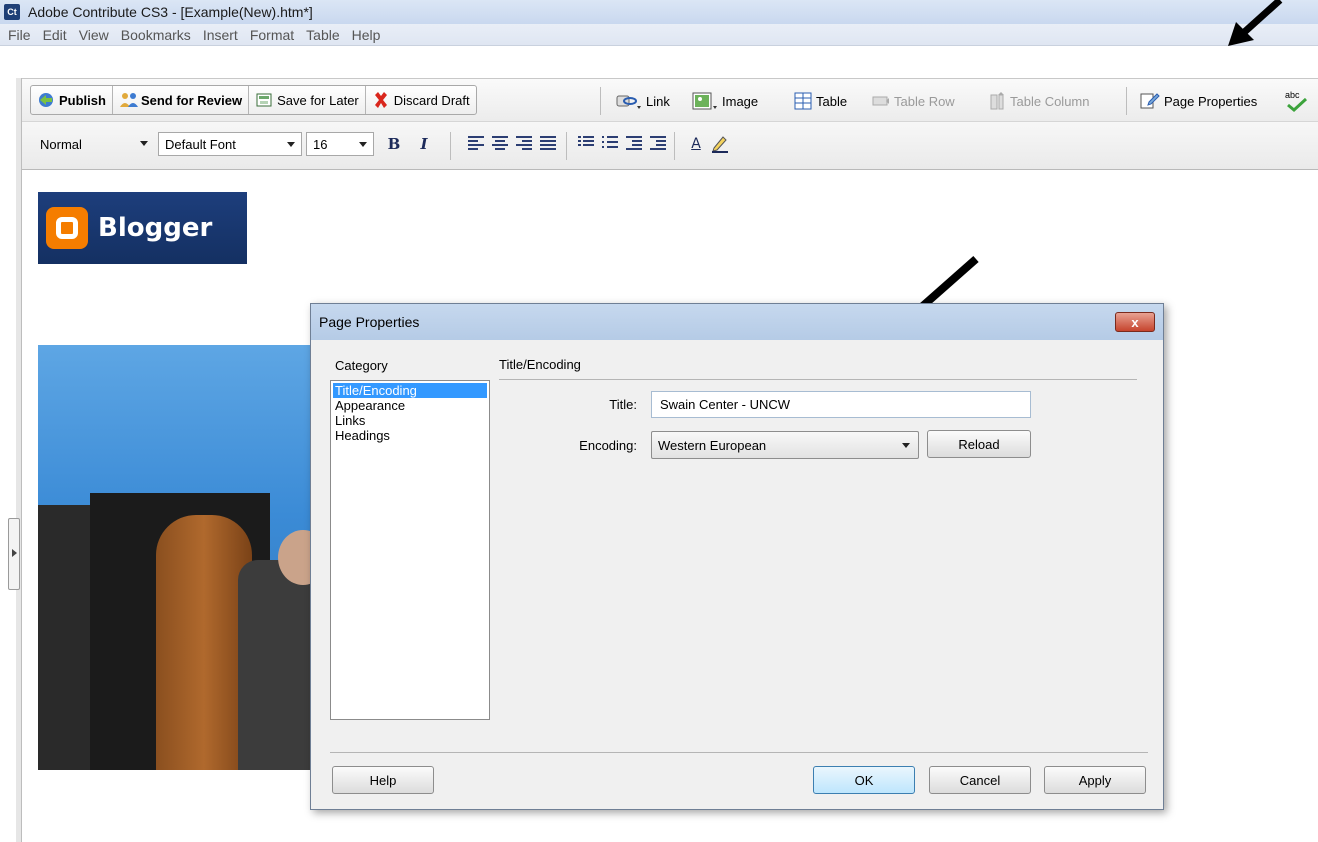 This screenshot has width=1318, height=842. I want to click on editor-left-border, so click(19, 460).